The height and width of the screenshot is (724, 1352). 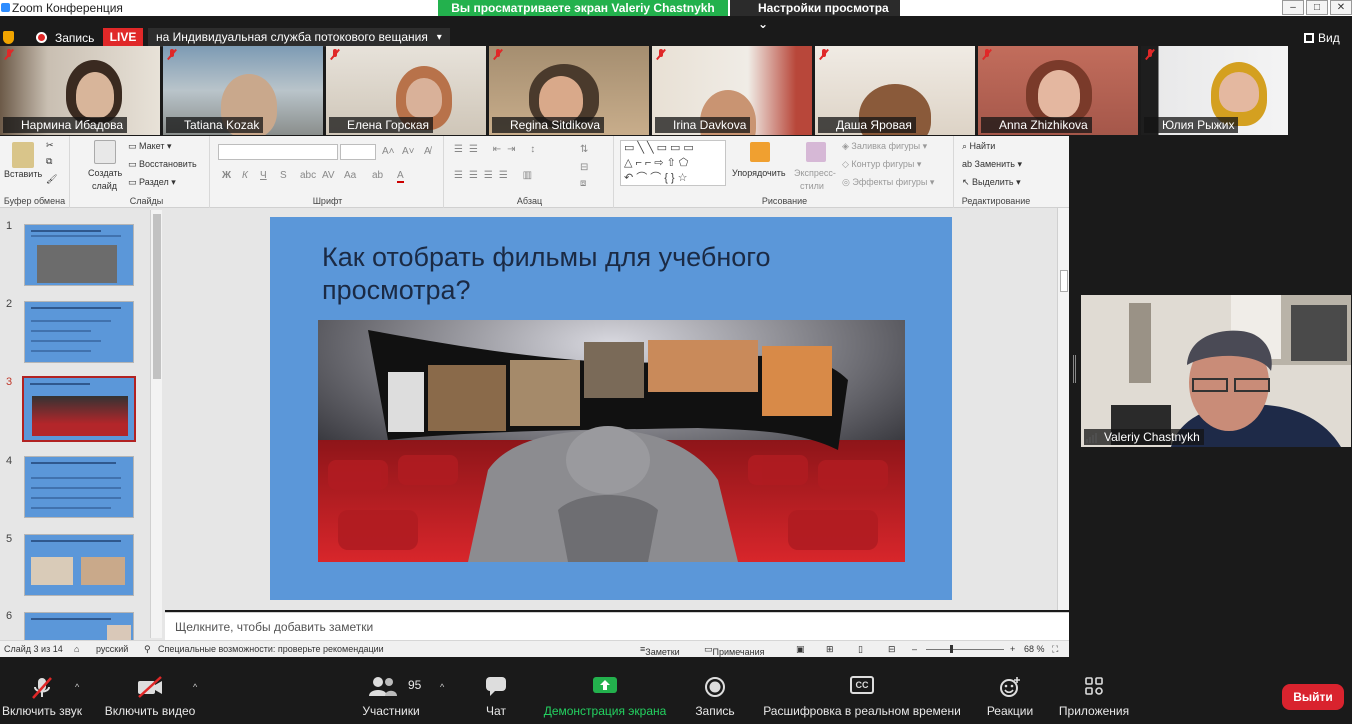 I want to click on participant-tile: Irina Davkova, so click(x=732, y=90).